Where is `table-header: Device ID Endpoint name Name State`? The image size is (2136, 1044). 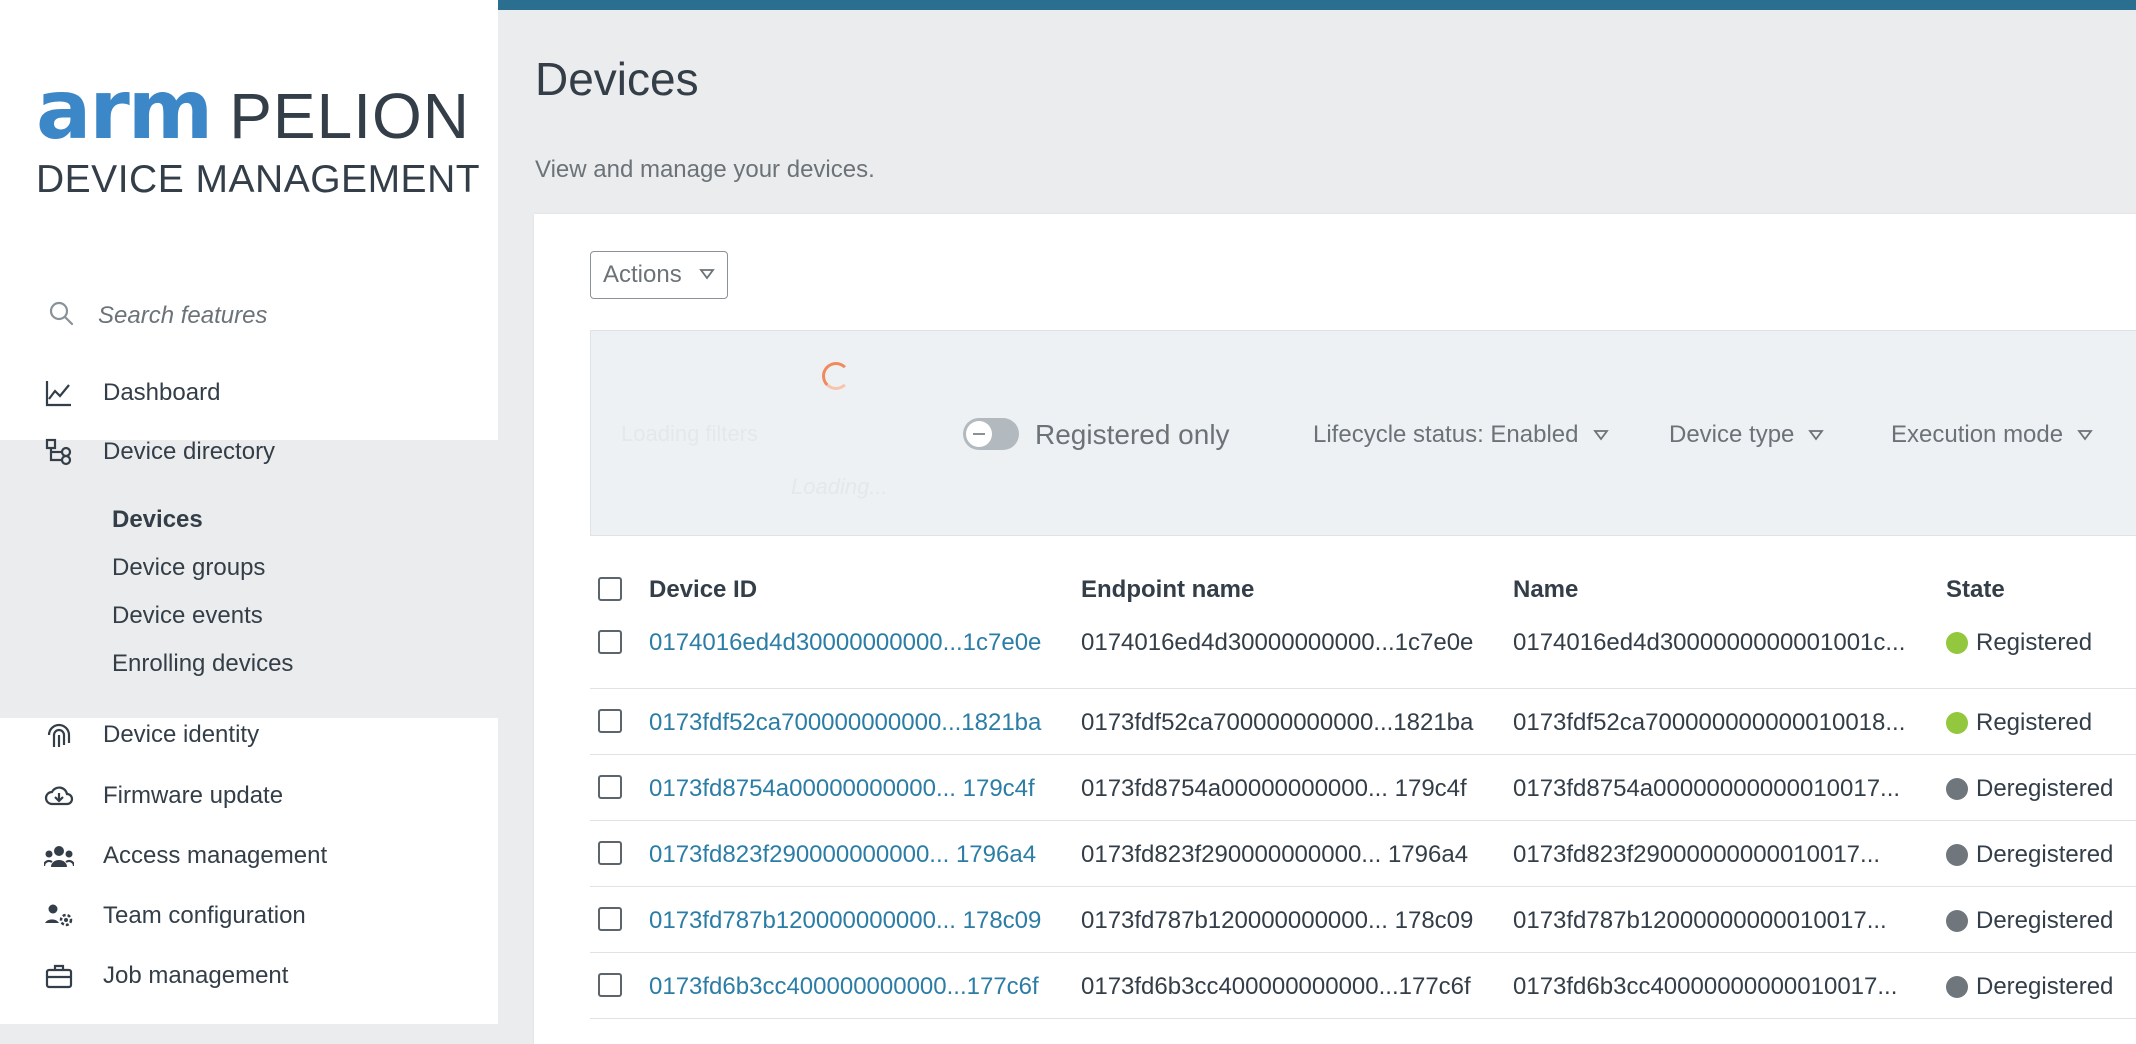
table-header: Device ID Endpoint name Name State is located at coordinates (1363, 595).